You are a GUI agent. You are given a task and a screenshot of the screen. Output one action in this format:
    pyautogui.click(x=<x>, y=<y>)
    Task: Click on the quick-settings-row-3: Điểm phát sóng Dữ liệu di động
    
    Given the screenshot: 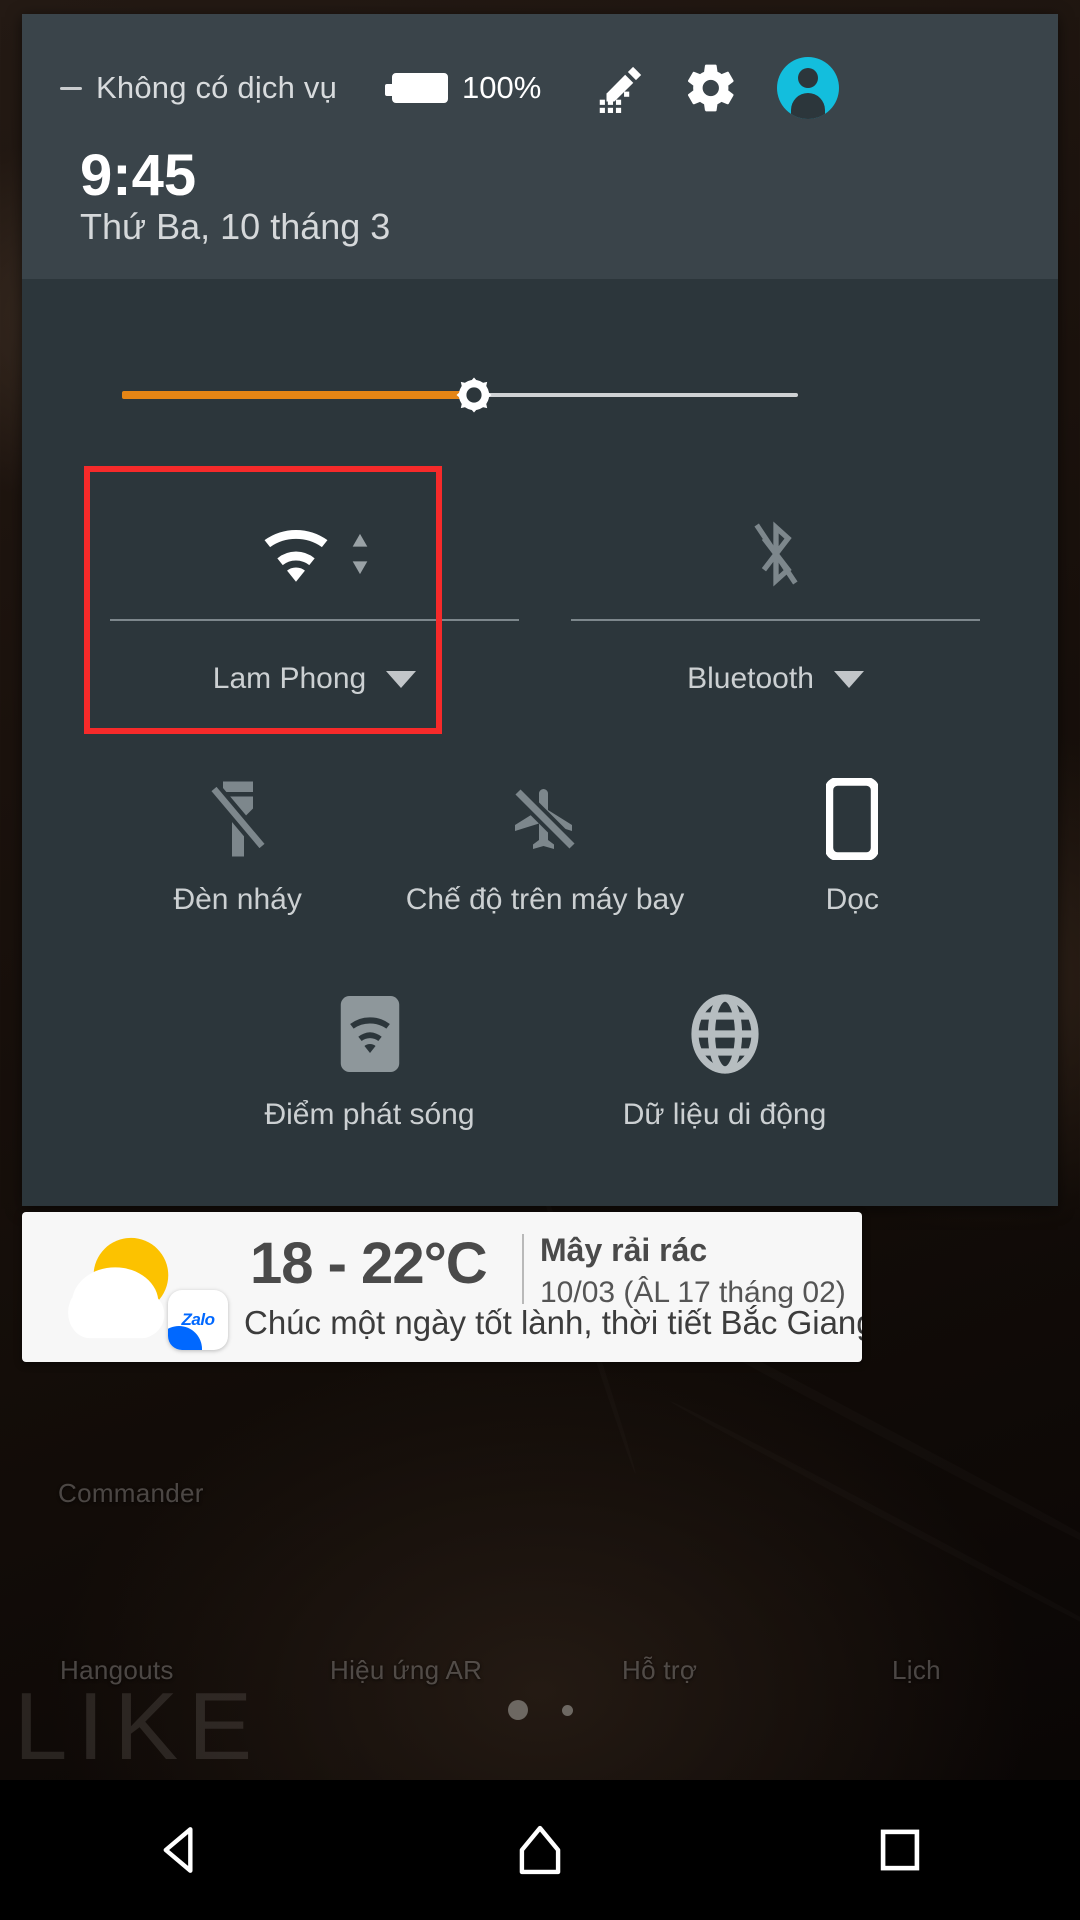 What is the action you would take?
    pyautogui.click(x=547, y=1069)
    